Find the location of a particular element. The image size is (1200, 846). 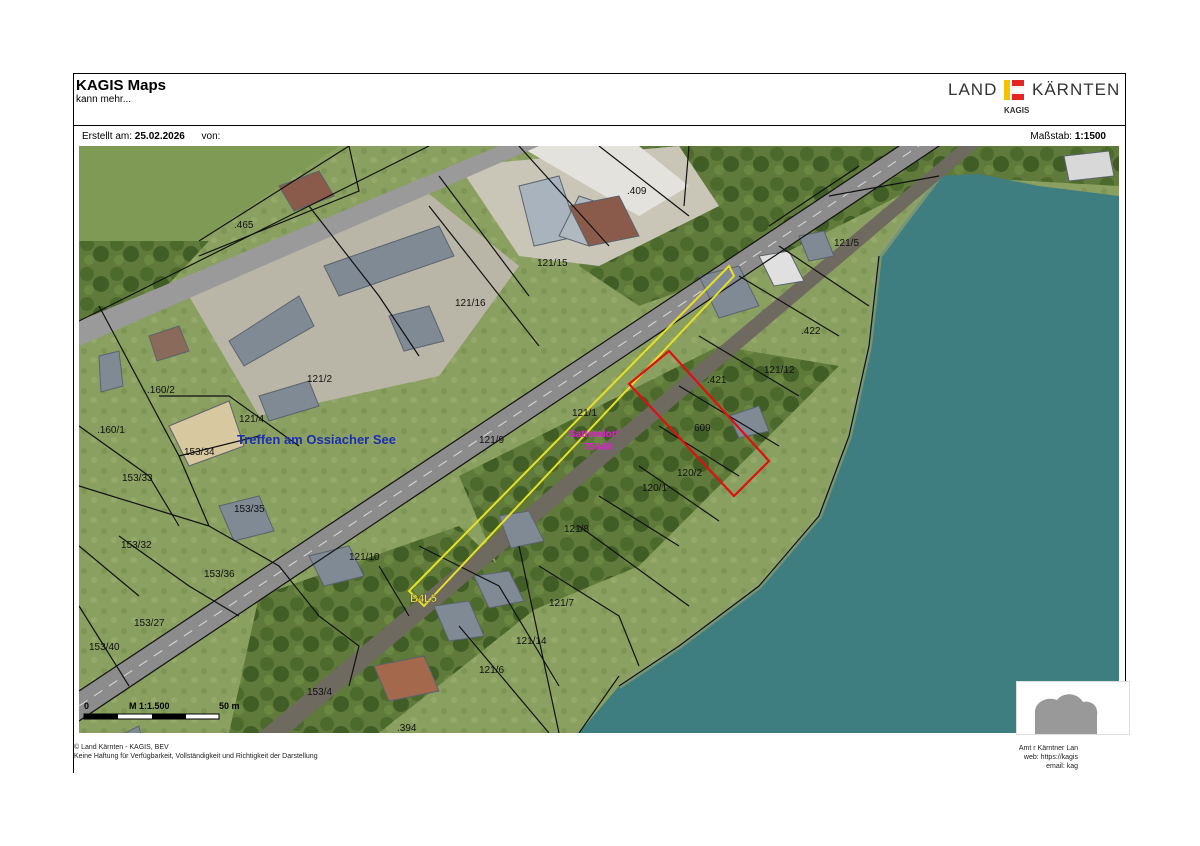

parcel-label: 153/32 is located at coordinates (136, 545).